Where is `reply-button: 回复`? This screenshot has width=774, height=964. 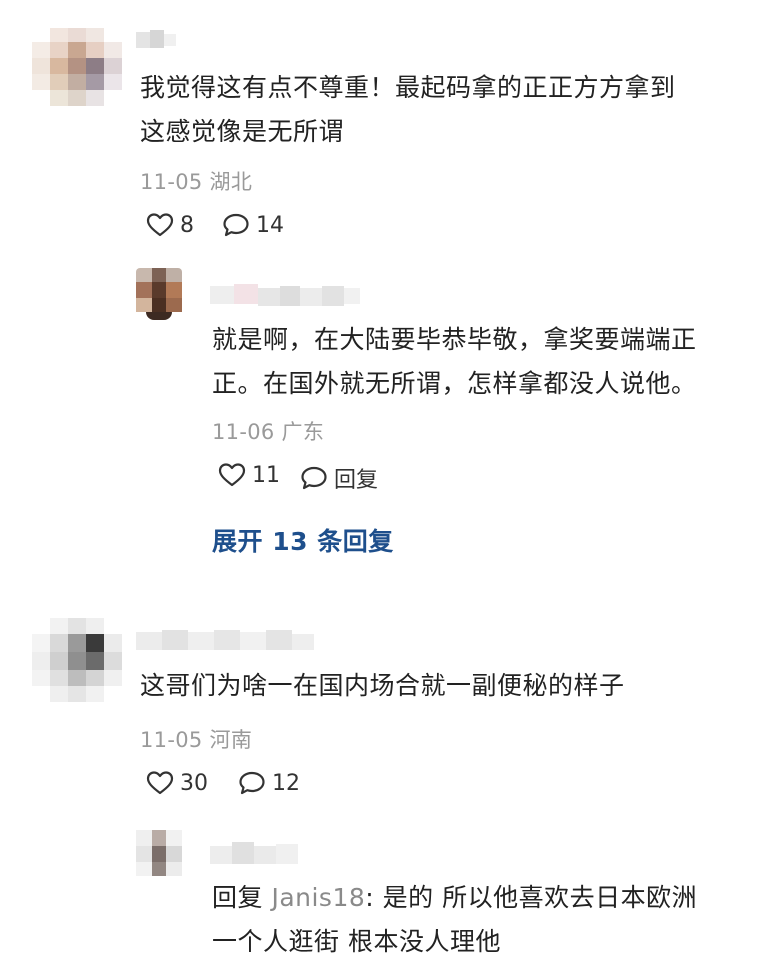 reply-button: 回复 is located at coordinates (339, 478).